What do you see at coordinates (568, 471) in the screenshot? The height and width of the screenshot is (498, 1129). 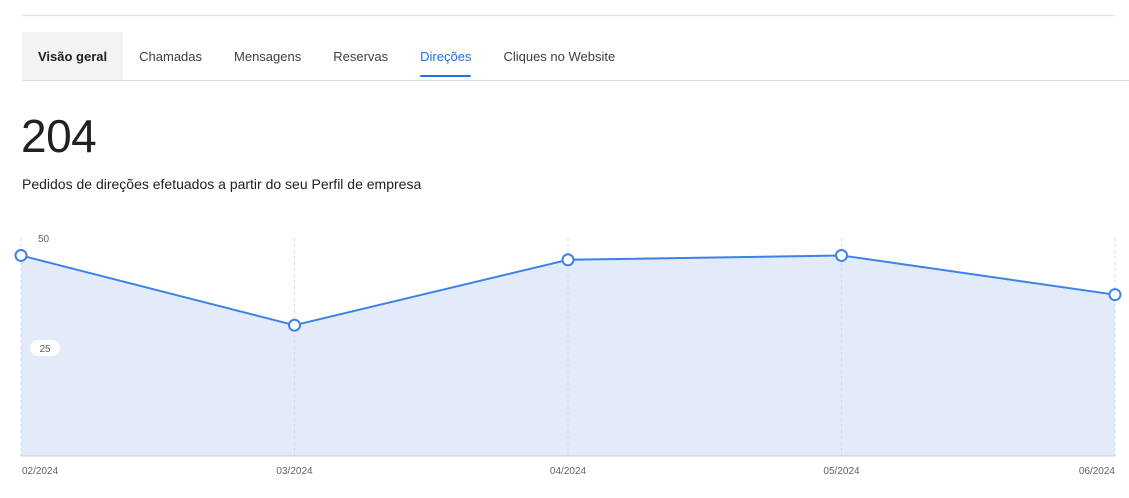 I see `x-tick-label-2: 04/2024` at bounding box center [568, 471].